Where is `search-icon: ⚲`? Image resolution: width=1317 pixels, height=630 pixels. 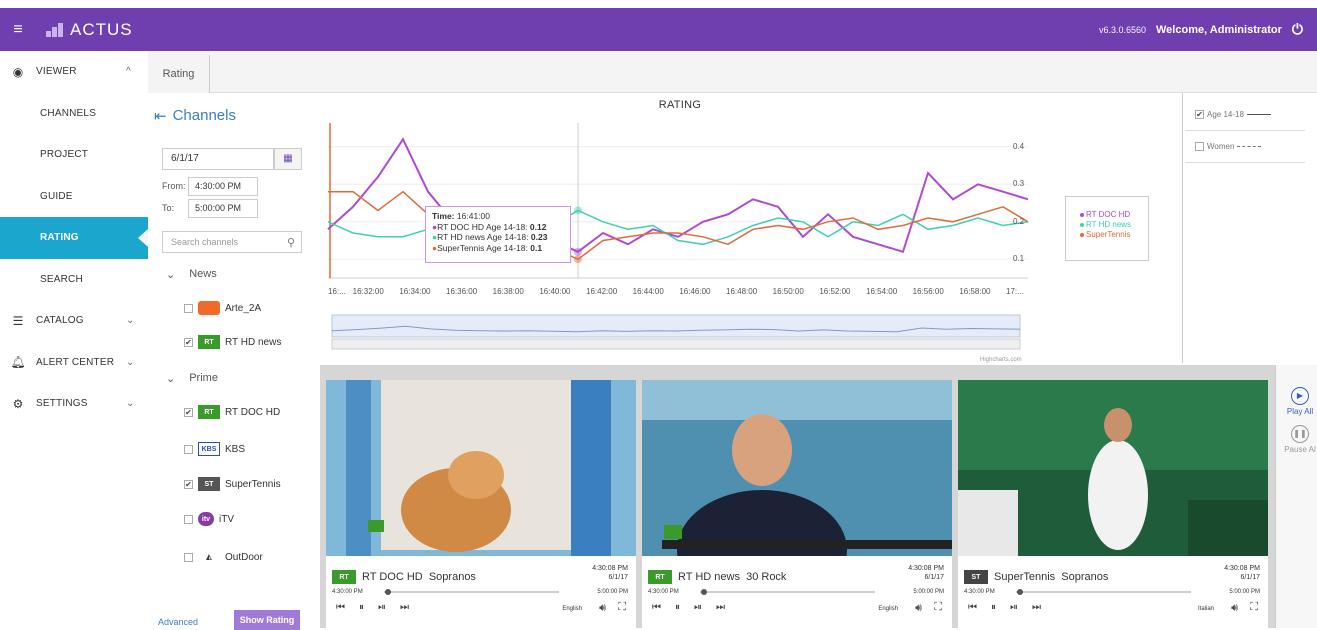 search-icon: ⚲ is located at coordinates (290, 243).